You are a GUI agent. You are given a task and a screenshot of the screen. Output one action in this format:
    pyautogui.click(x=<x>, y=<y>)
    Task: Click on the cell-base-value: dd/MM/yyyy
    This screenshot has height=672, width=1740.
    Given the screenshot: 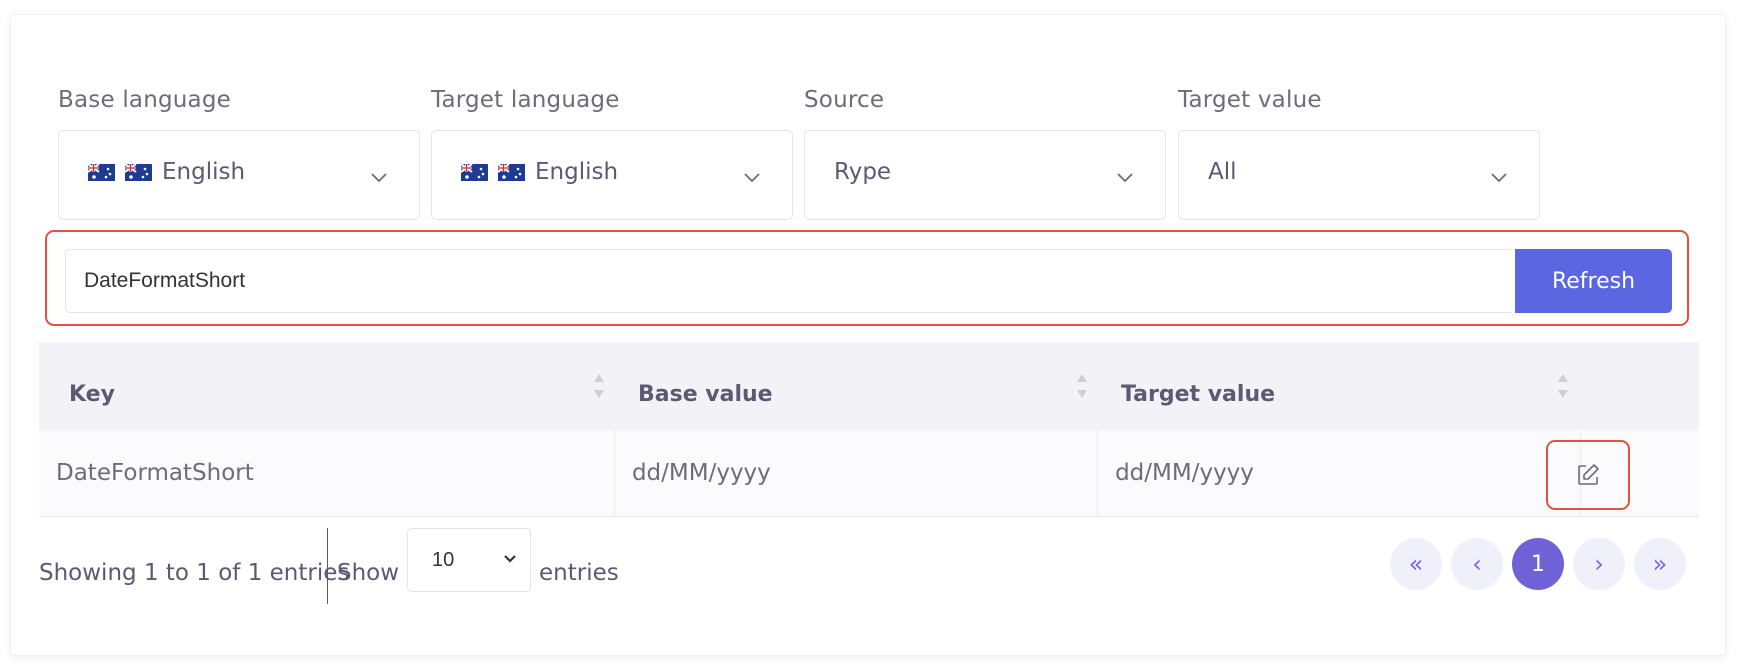 What is the action you would take?
    pyautogui.click(x=857, y=473)
    